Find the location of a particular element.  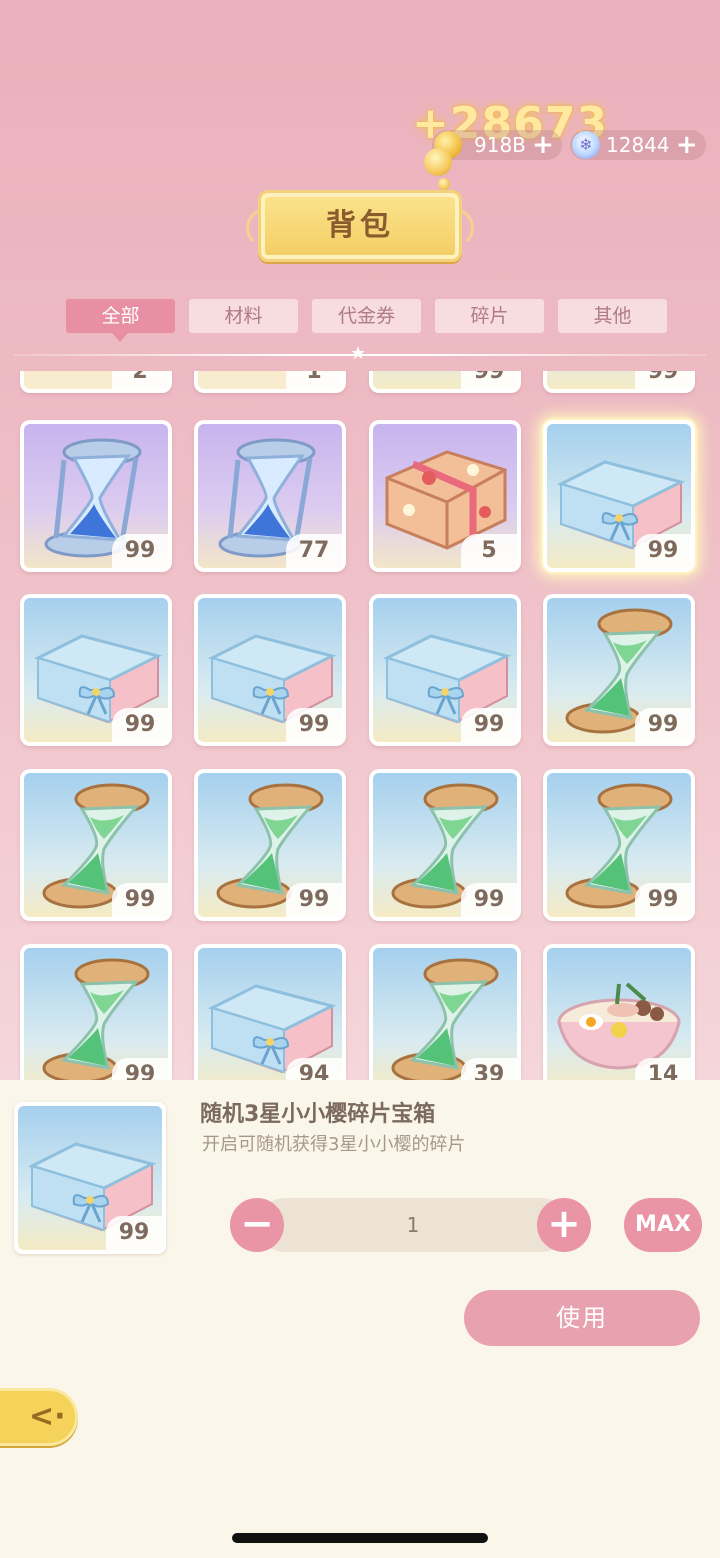

gem-currency: 12844 + is located at coordinates (638, 145).